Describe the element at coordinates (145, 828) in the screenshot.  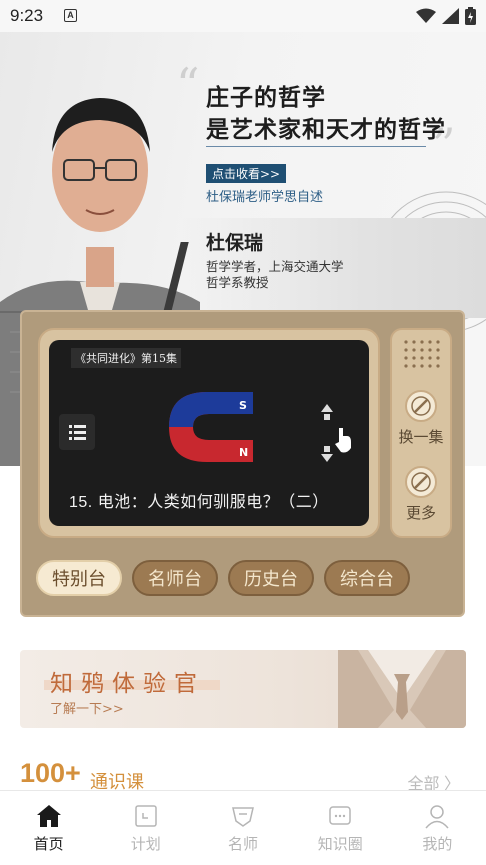
I see `nav-plan: 计划` at that location.